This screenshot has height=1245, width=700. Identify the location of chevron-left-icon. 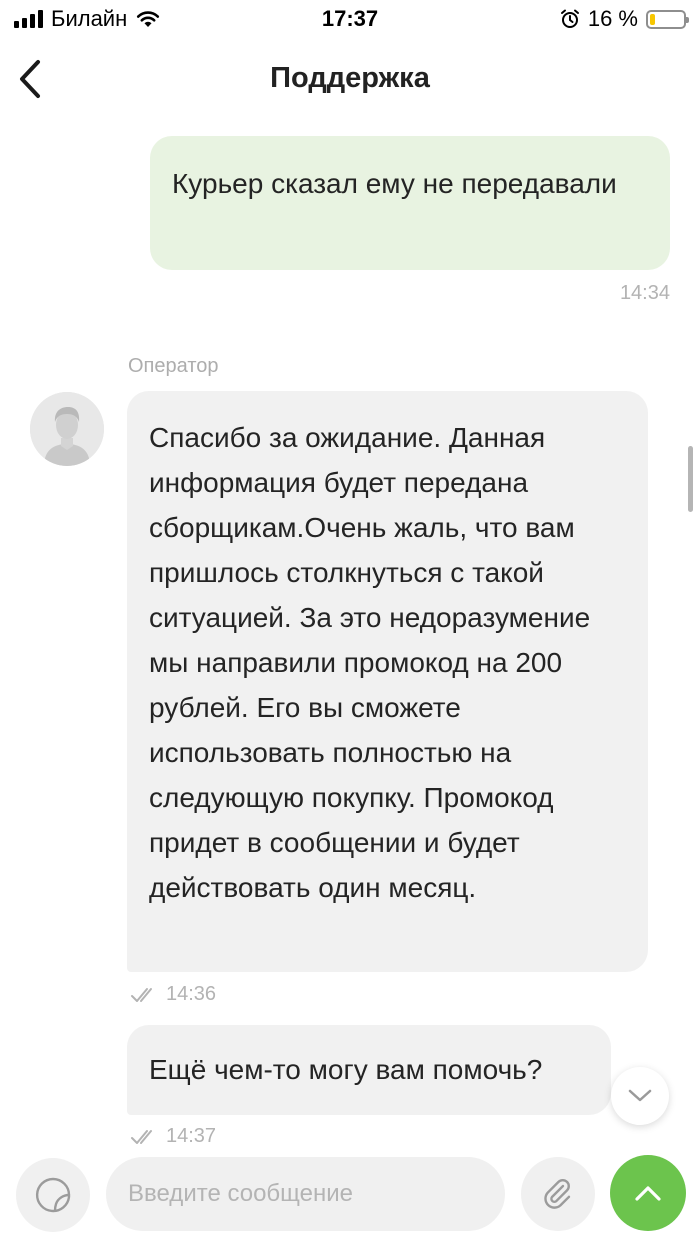
(30, 79).